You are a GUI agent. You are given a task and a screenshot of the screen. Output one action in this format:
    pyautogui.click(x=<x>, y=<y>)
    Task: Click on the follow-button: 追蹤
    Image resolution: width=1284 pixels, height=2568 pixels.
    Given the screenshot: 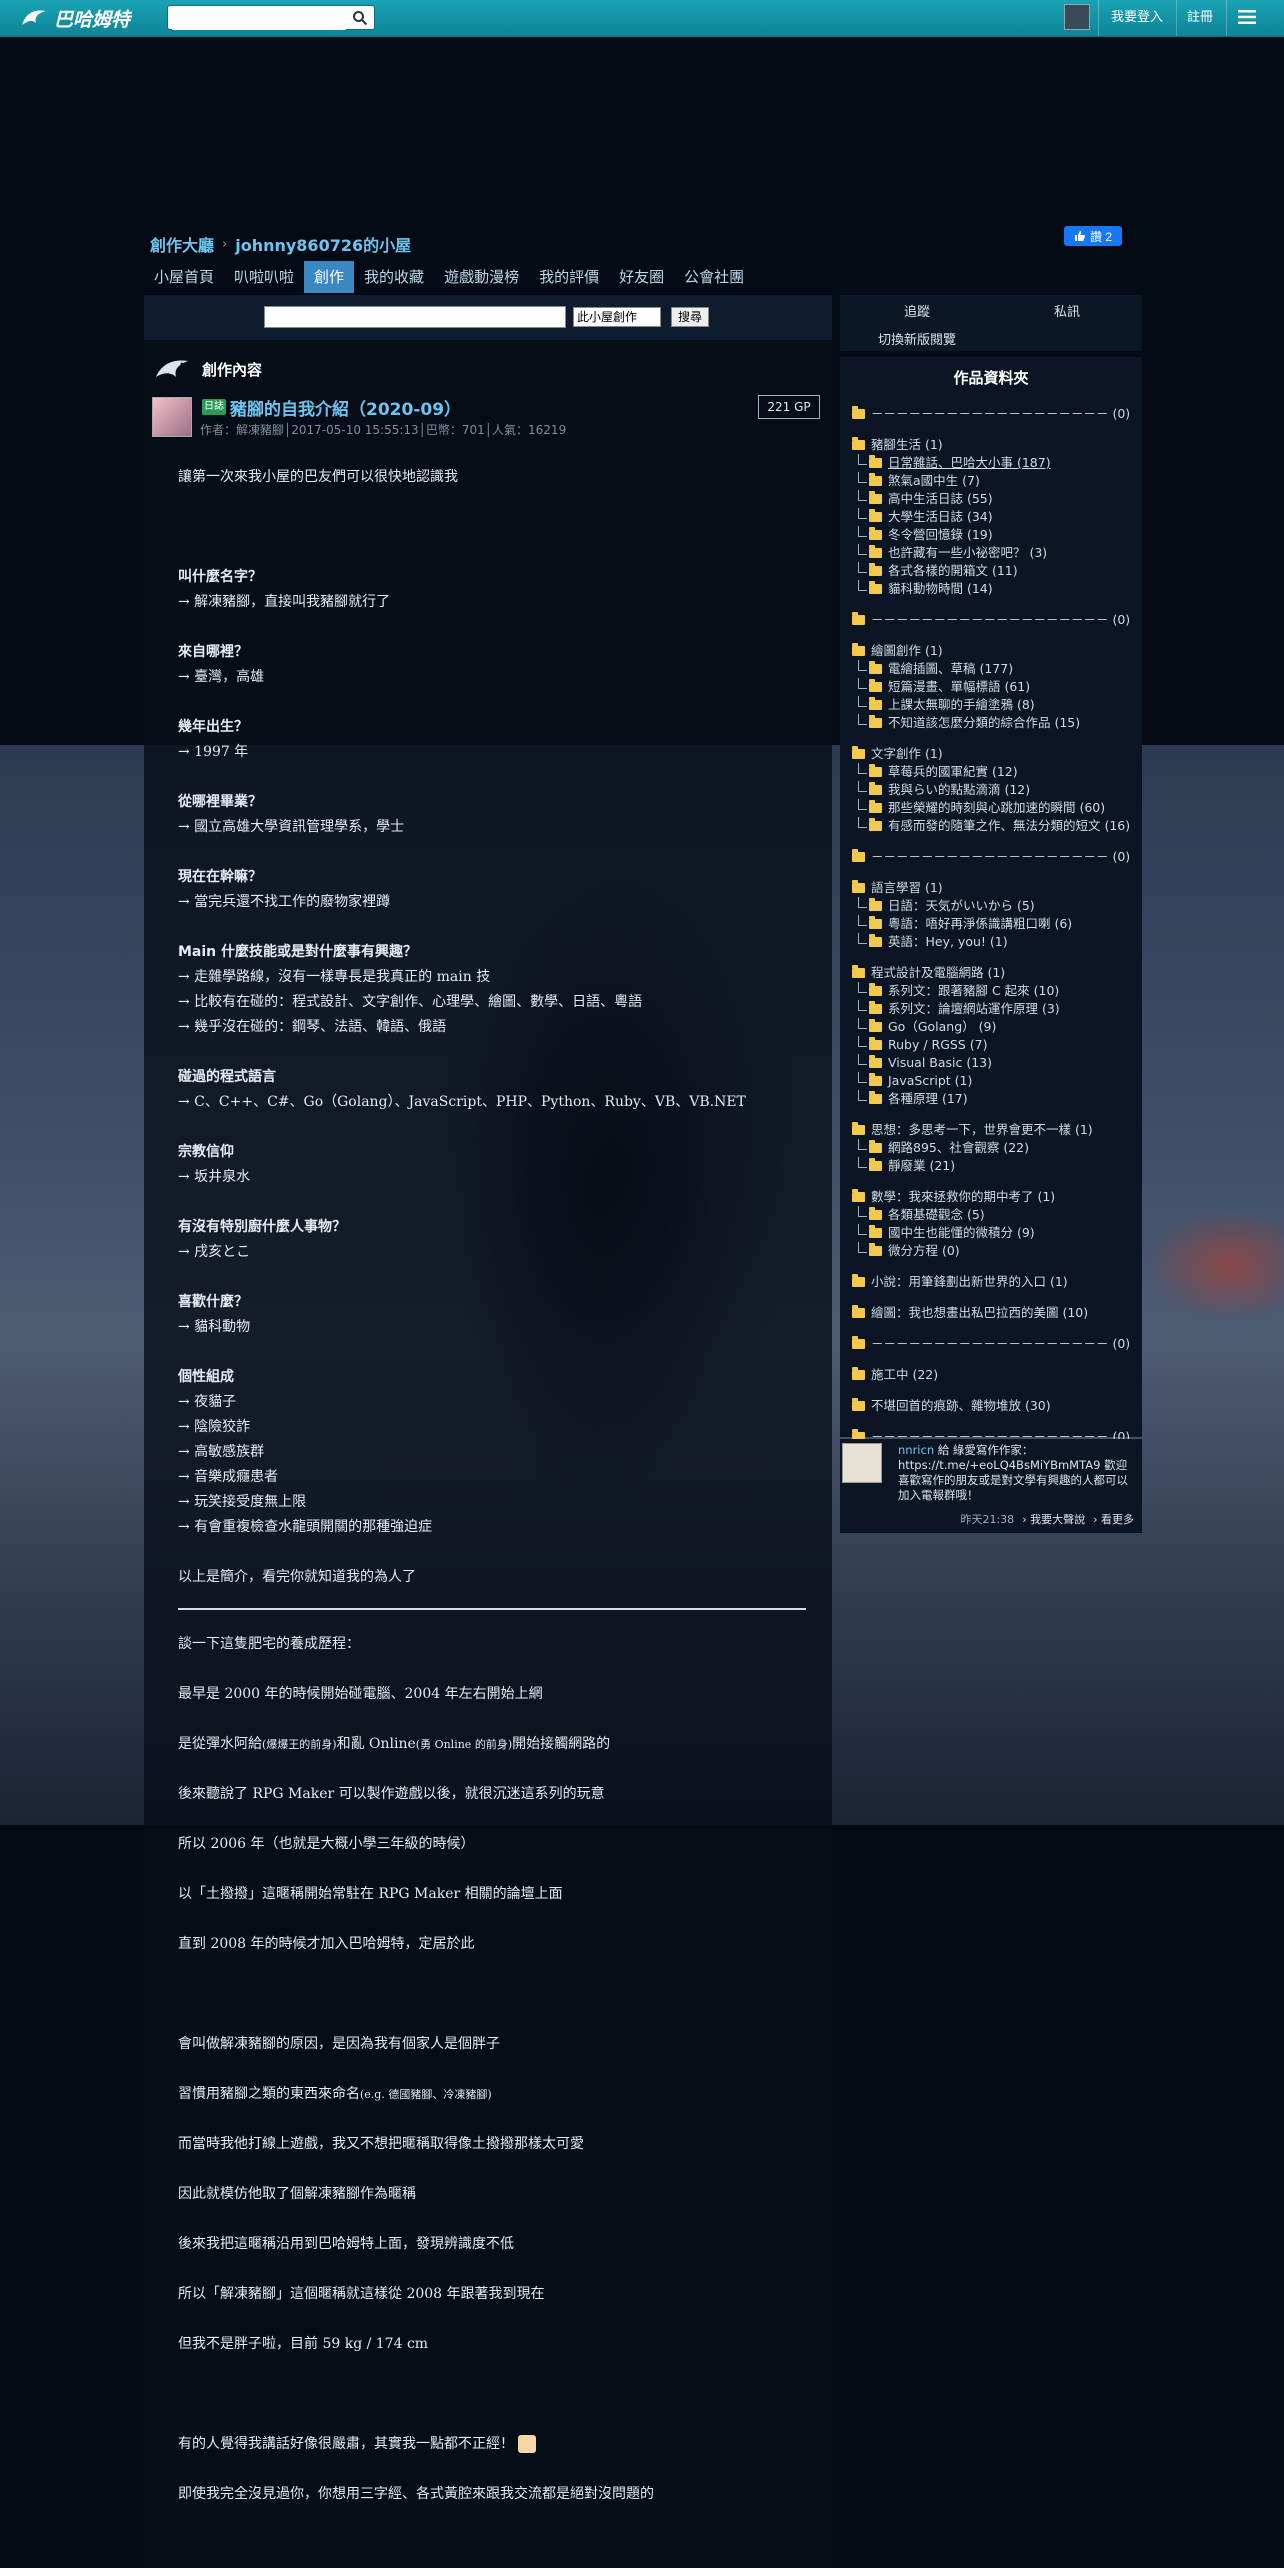 What is the action you would take?
    pyautogui.click(x=917, y=310)
    